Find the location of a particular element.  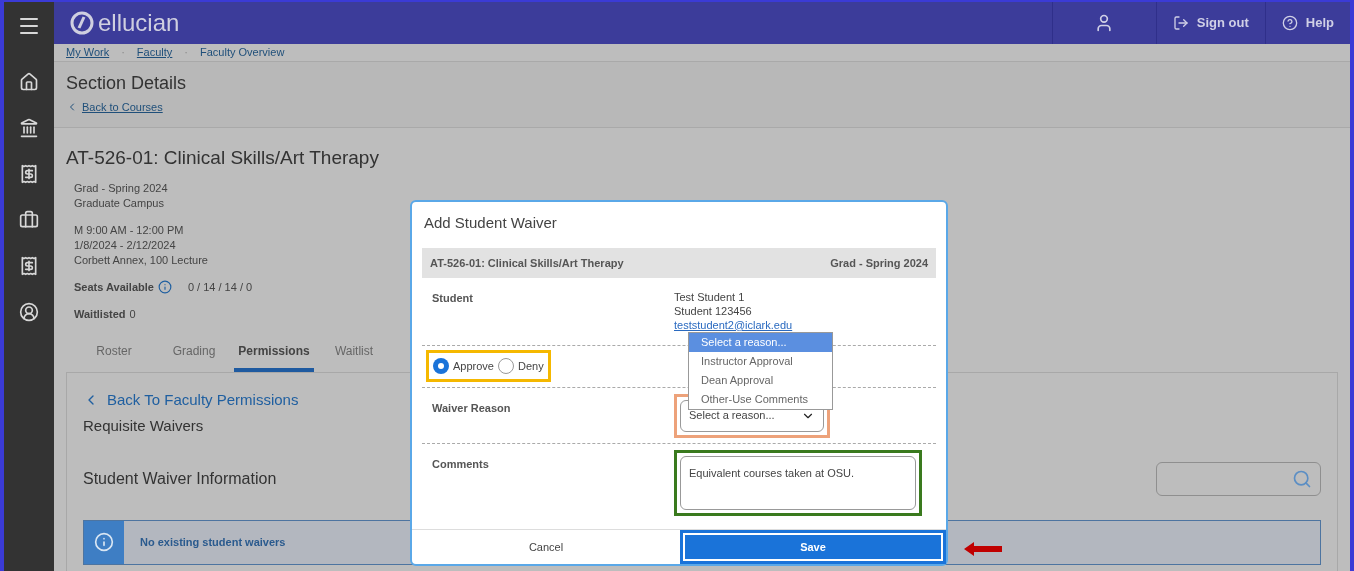

waitlisted-value: 0 is located at coordinates (132, 314).